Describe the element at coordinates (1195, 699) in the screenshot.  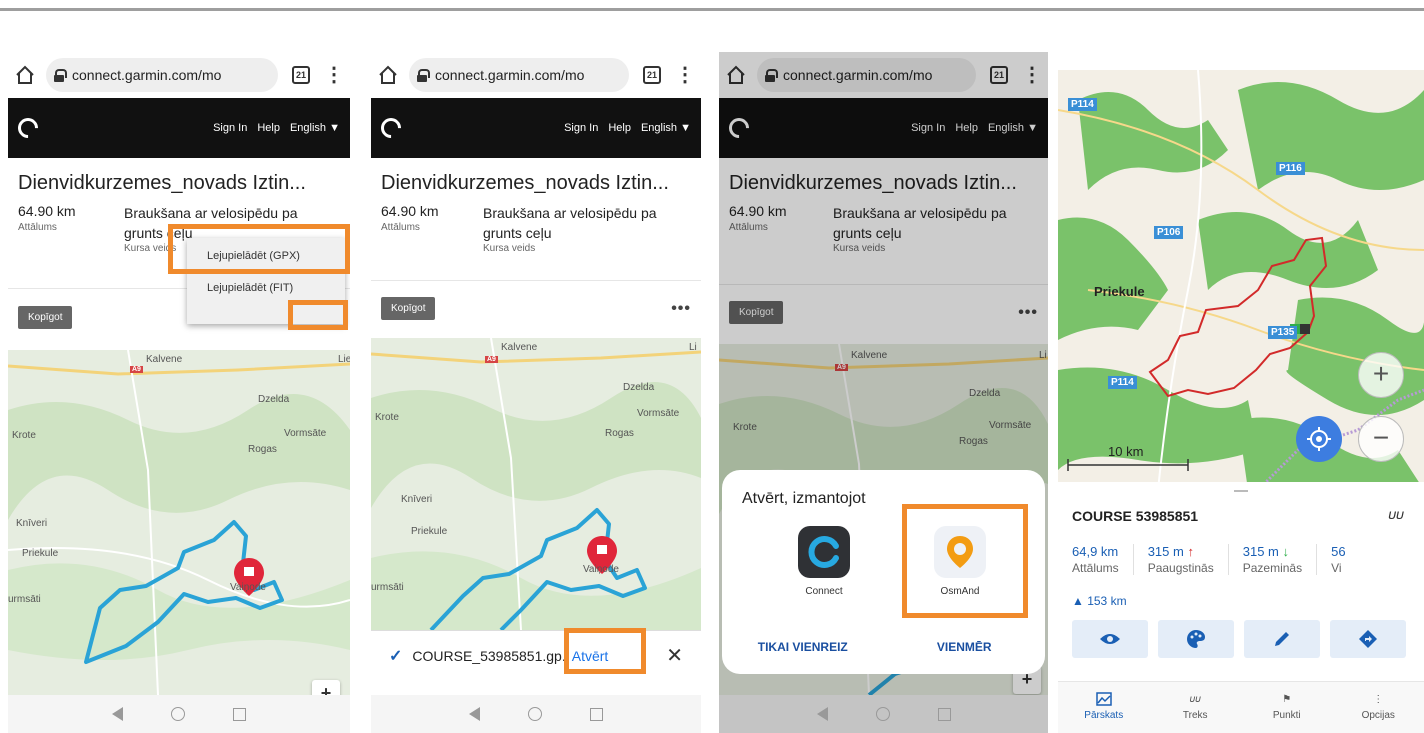
I see `track-icon: 𝜐𝜐` at that location.